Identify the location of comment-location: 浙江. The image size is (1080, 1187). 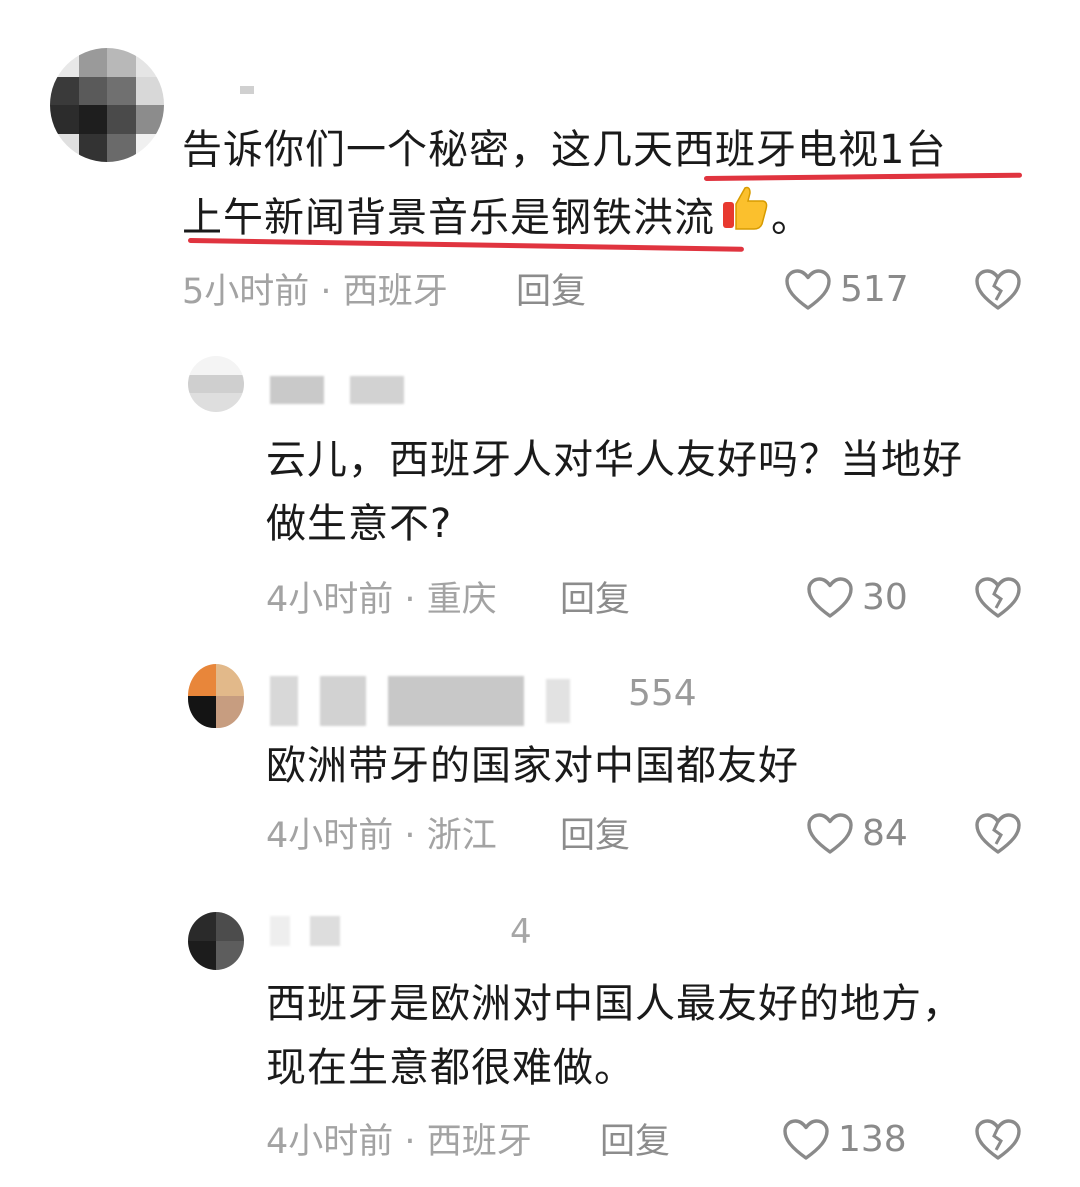
(461, 836).